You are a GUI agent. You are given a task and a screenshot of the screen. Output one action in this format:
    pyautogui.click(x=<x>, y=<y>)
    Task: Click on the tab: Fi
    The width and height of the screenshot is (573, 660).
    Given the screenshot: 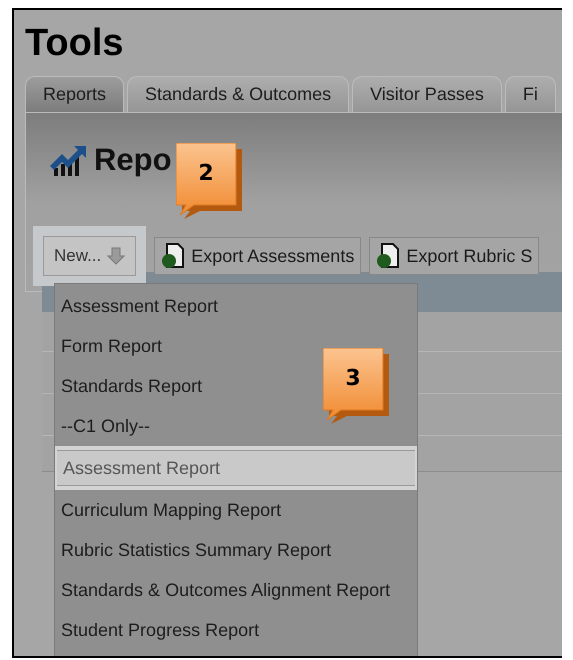 What is the action you would take?
    pyautogui.click(x=530, y=94)
    